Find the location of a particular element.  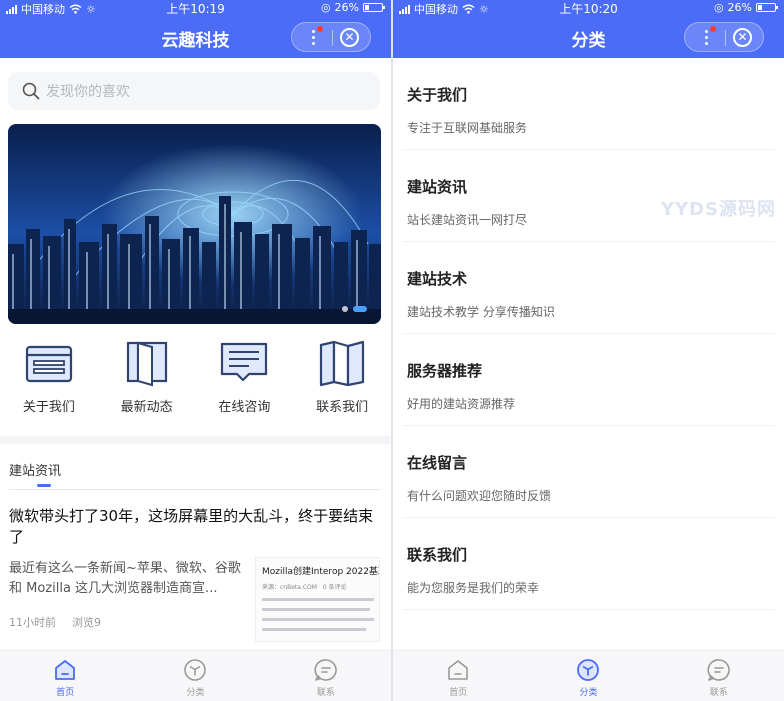

category-description: 好用的建站资源推荐 is located at coordinates (461, 404).